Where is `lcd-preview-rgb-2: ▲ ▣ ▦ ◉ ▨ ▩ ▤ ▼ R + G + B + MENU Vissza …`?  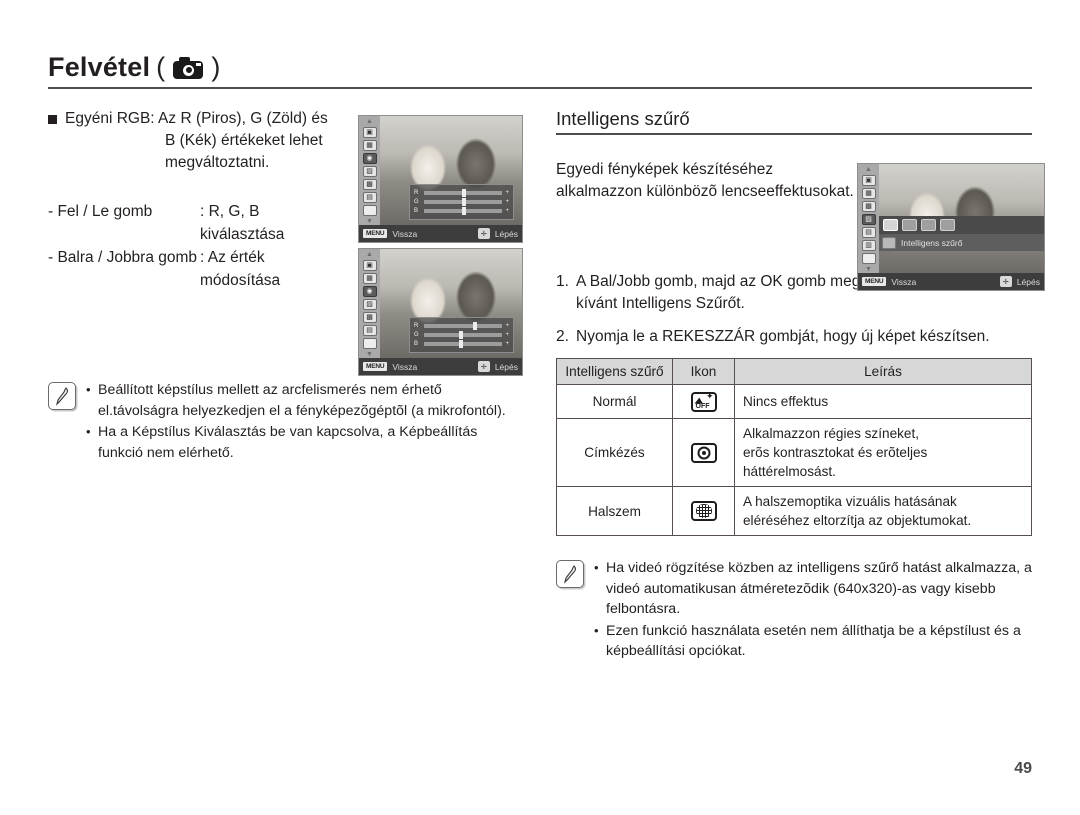
lcd-preview-rgb-2: ▲ ▣ ▦ ◉ ▨ ▩ ▤ ▼ R + G + B + MENU Vissza … is located at coordinates (440, 312).